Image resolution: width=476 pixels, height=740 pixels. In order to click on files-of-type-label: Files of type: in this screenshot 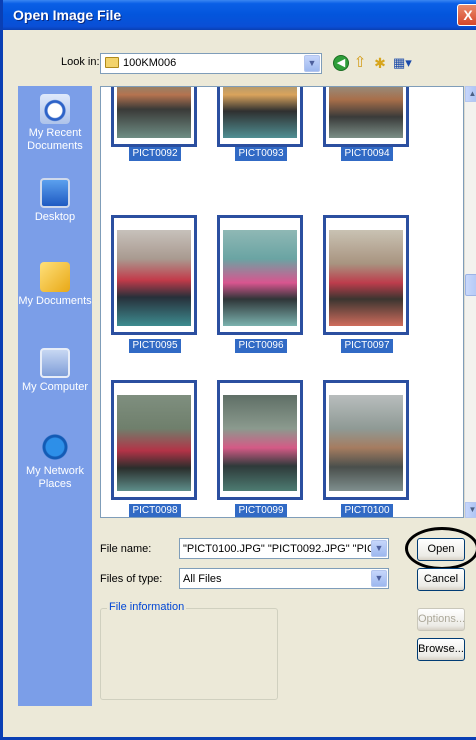, I will do `click(131, 579)`.